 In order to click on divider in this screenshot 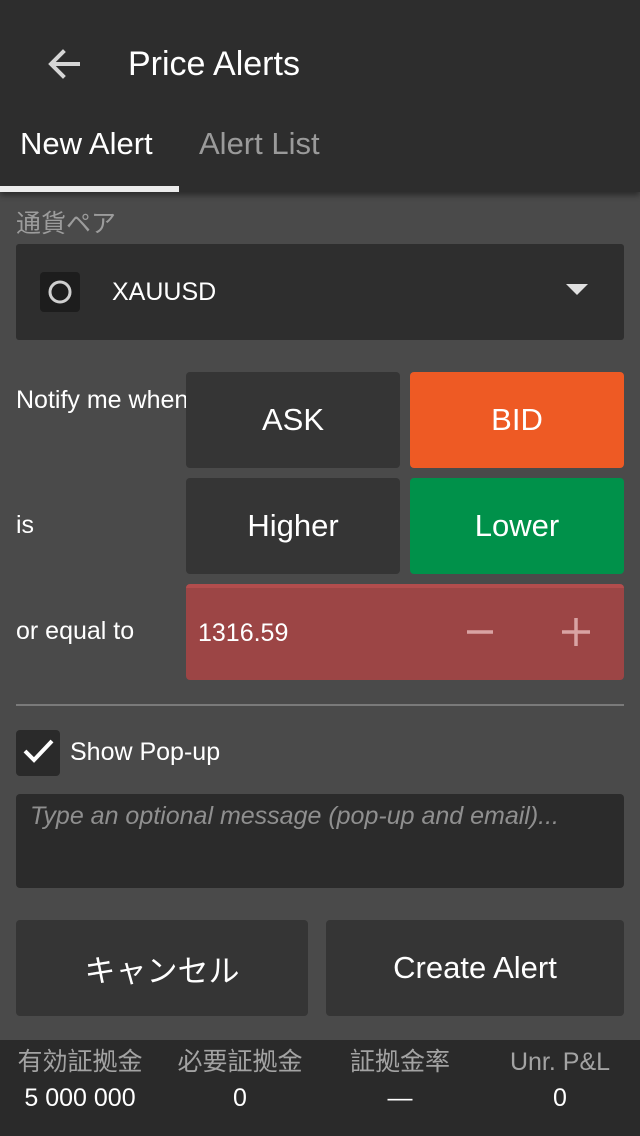, I will do `click(320, 705)`.